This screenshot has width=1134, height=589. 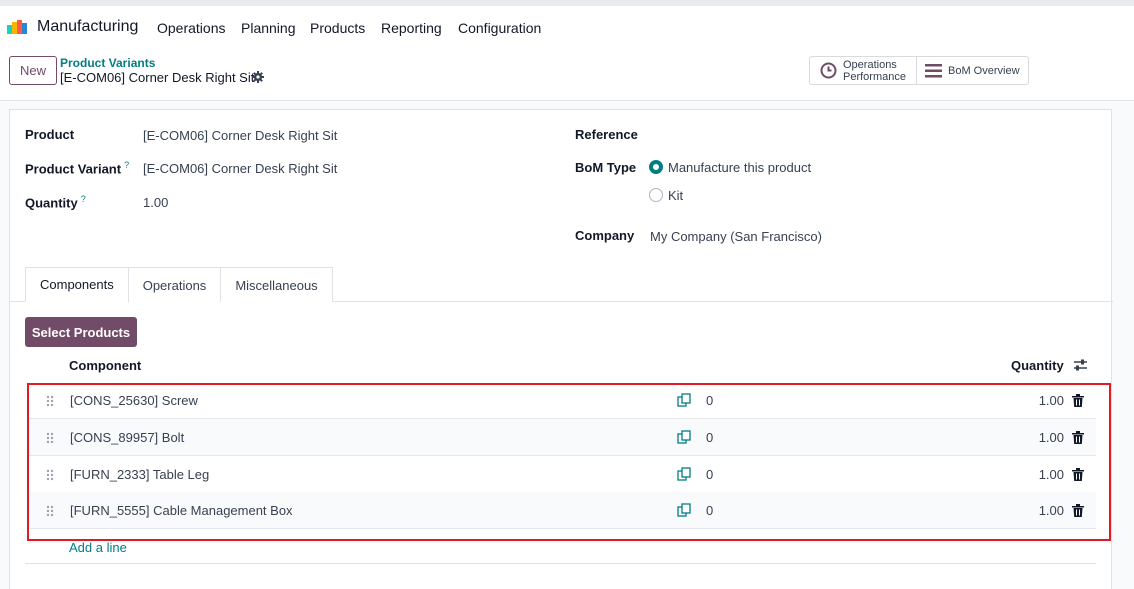 I want to click on menu-operations: Operations, so click(x=191, y=28).